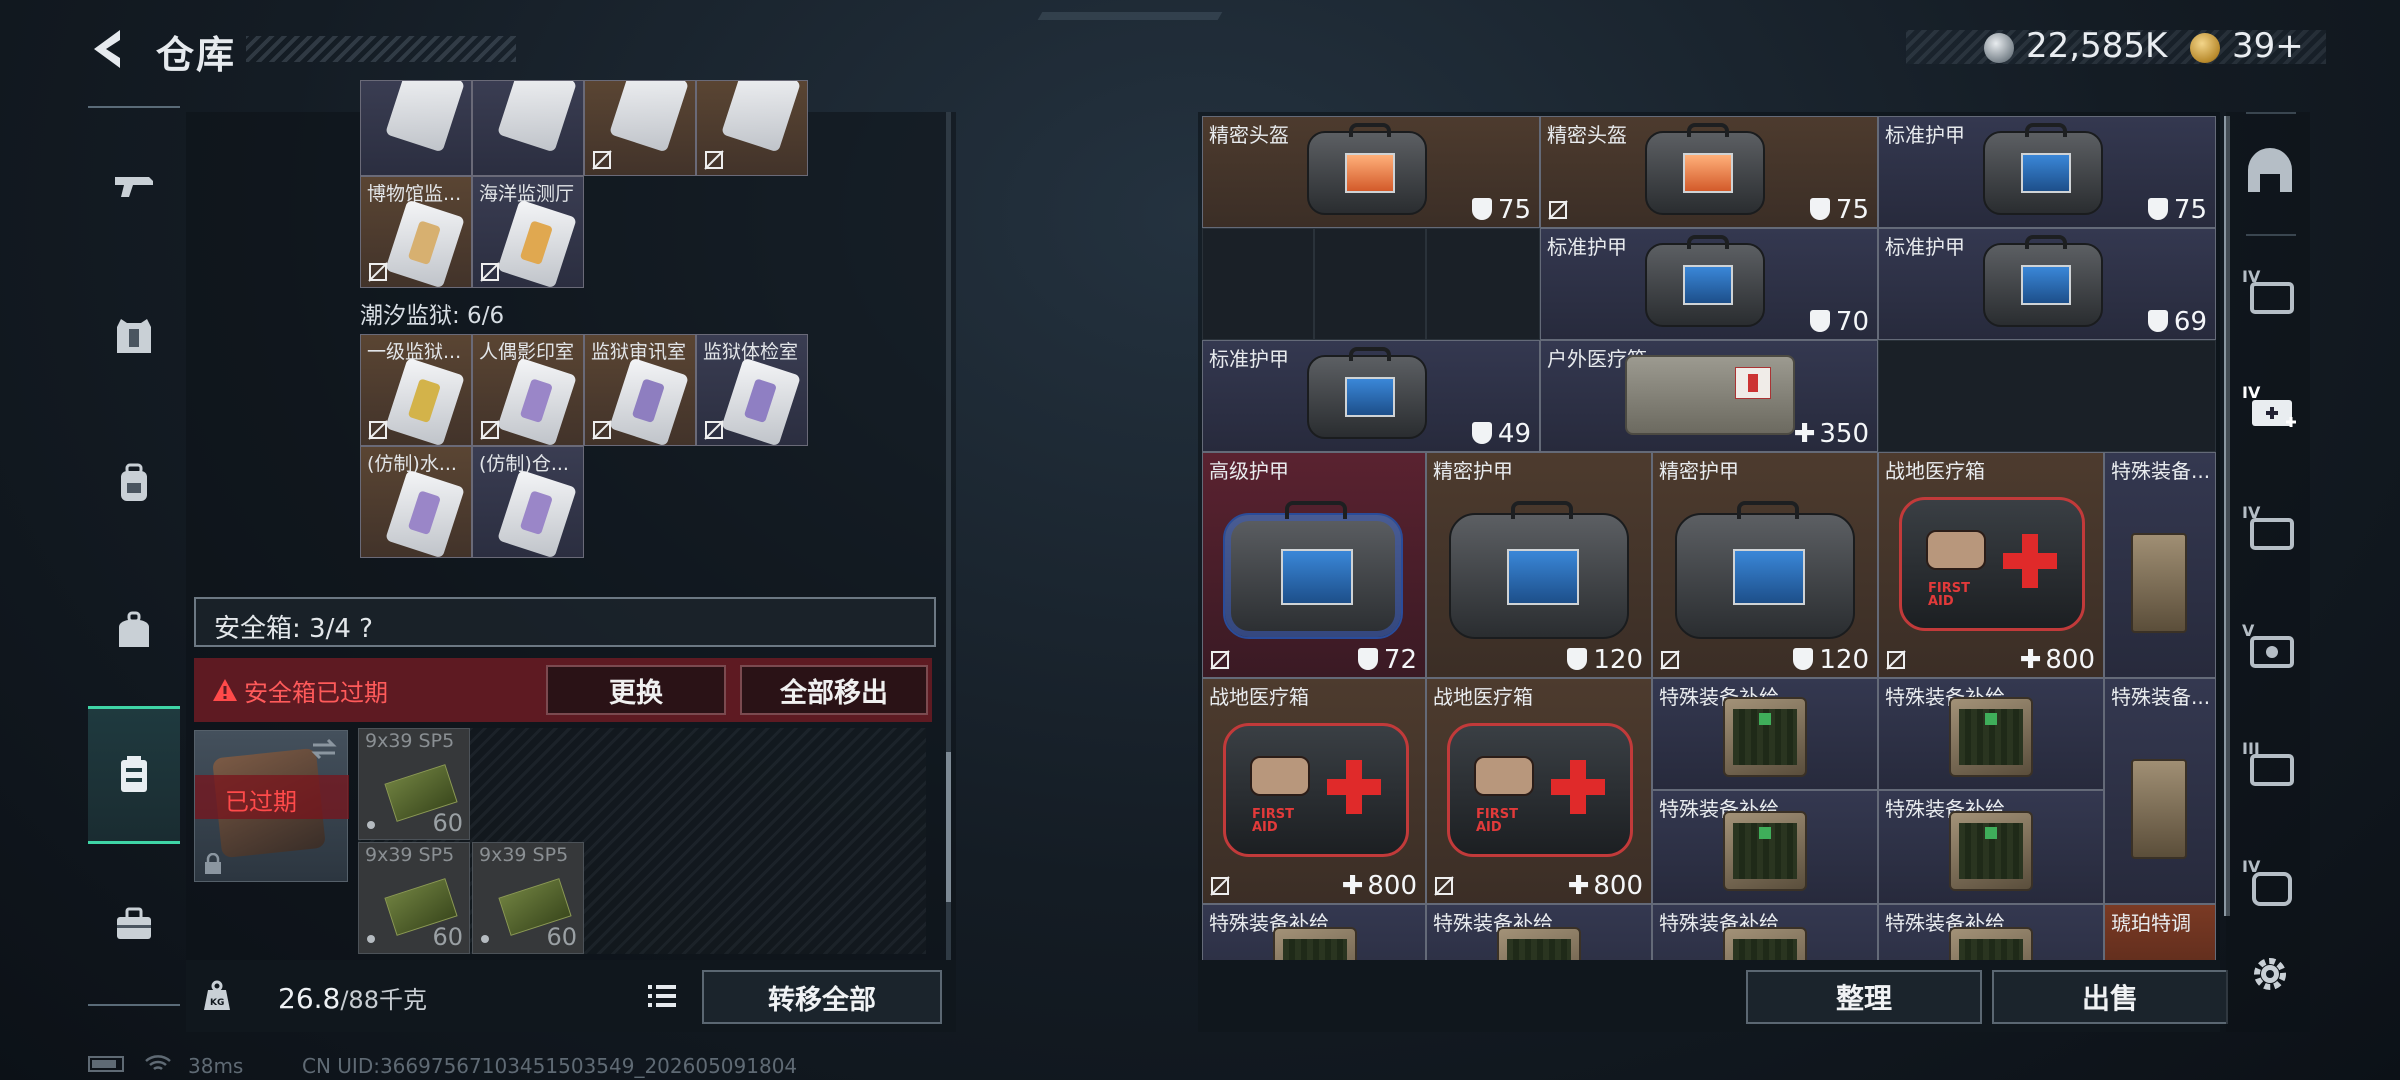  Describe the element at coordinates (1352, 886) in the screenshot. I see `plus-icon: ✚` at that location.